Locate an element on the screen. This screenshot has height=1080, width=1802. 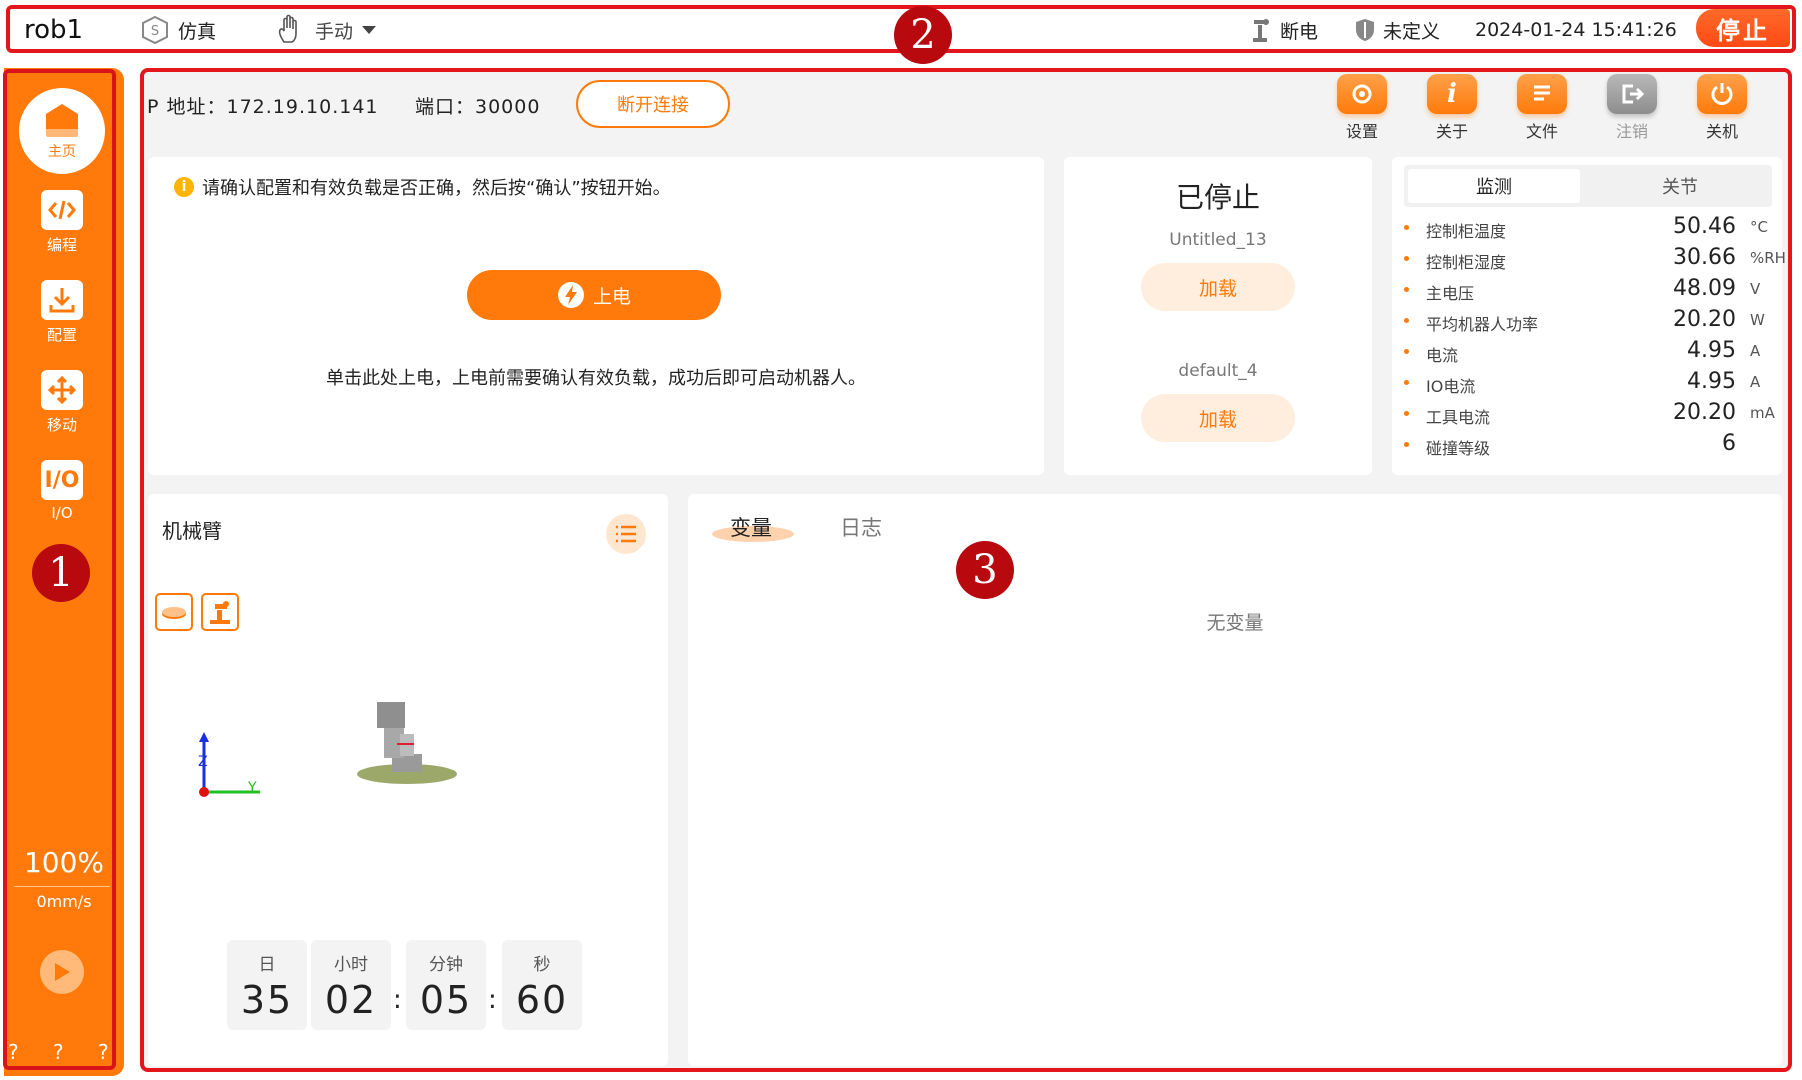
arm-menu-button is located at coordinates (626, 534).